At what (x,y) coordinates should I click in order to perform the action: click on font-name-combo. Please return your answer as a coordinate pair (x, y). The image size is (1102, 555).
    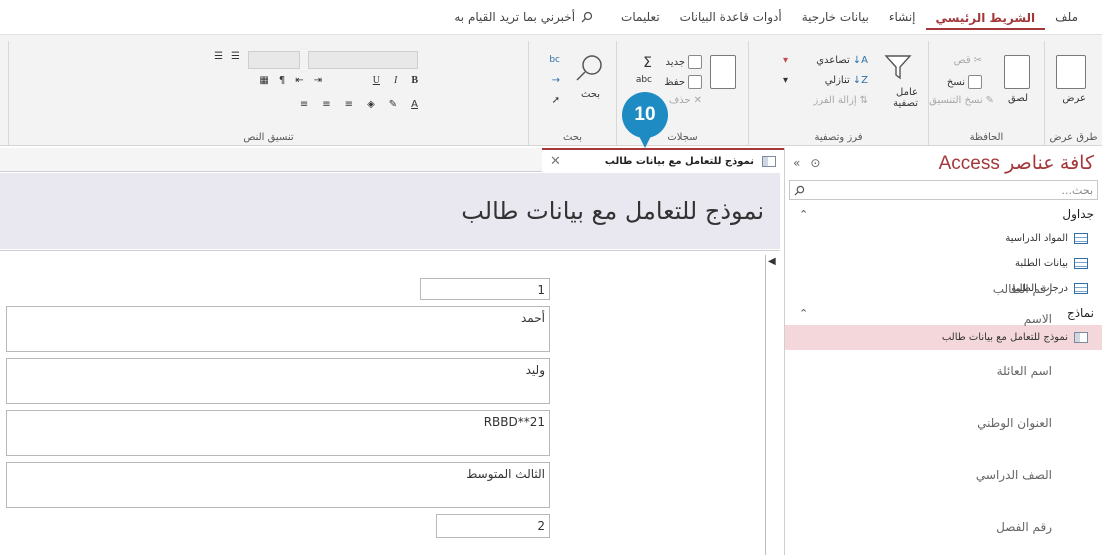
    Looking at the image, I should click on (363, 60).